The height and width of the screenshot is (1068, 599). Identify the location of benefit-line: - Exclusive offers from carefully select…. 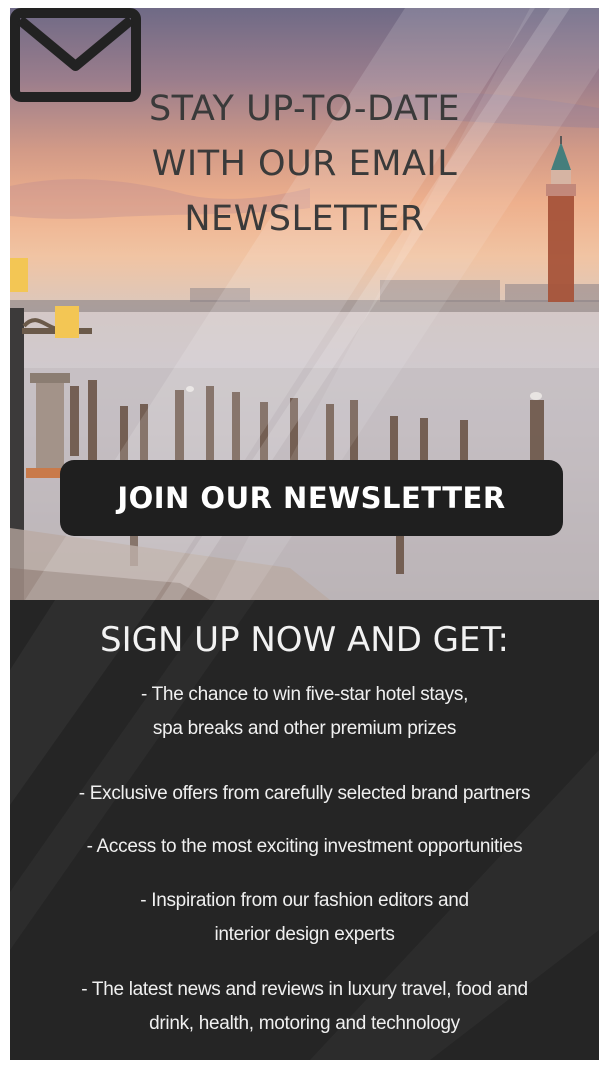
(304, 793).